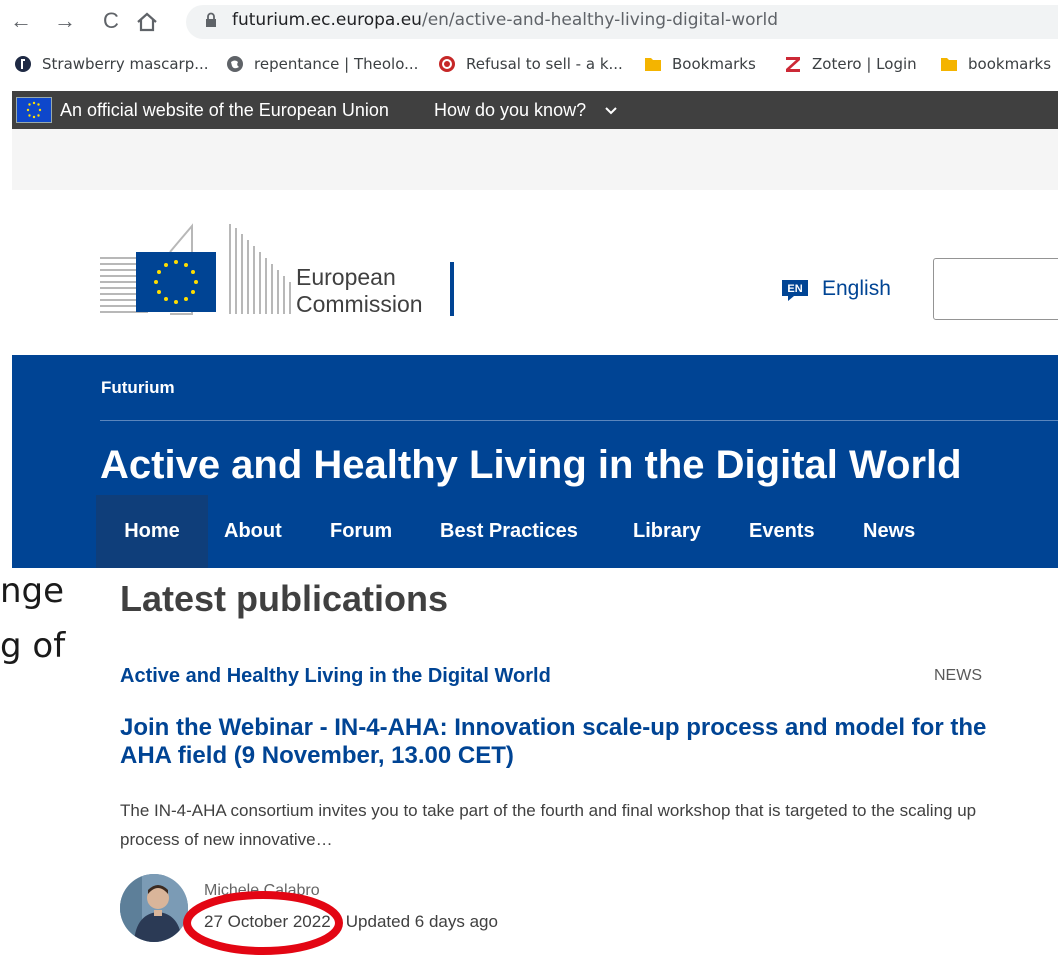  What do you see at coordinates (154, 908) in the screenshot?
I see `author-avatar` at bounding box center [154, 908].